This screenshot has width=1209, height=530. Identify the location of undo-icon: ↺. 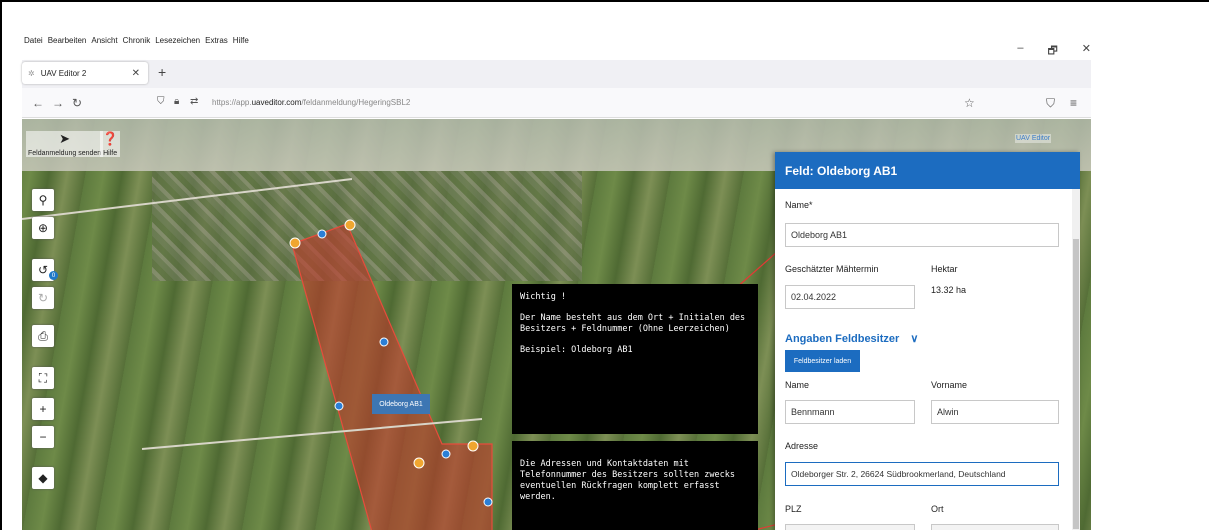
(43, 270).